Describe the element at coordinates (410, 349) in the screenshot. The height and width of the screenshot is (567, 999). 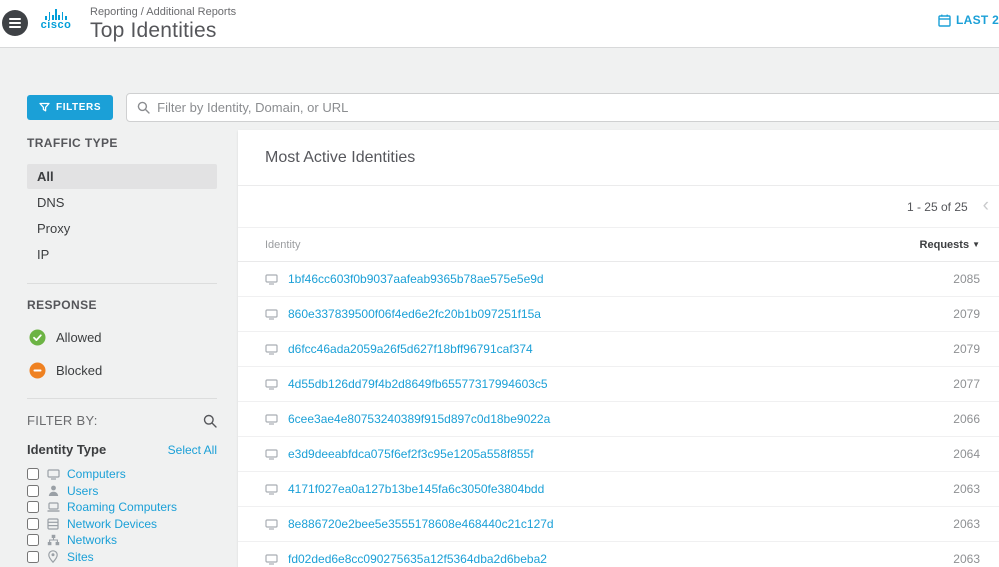
I see `identity-link: d6fcc46ada2059a26f5d627f18bff96791caf374` at that location.